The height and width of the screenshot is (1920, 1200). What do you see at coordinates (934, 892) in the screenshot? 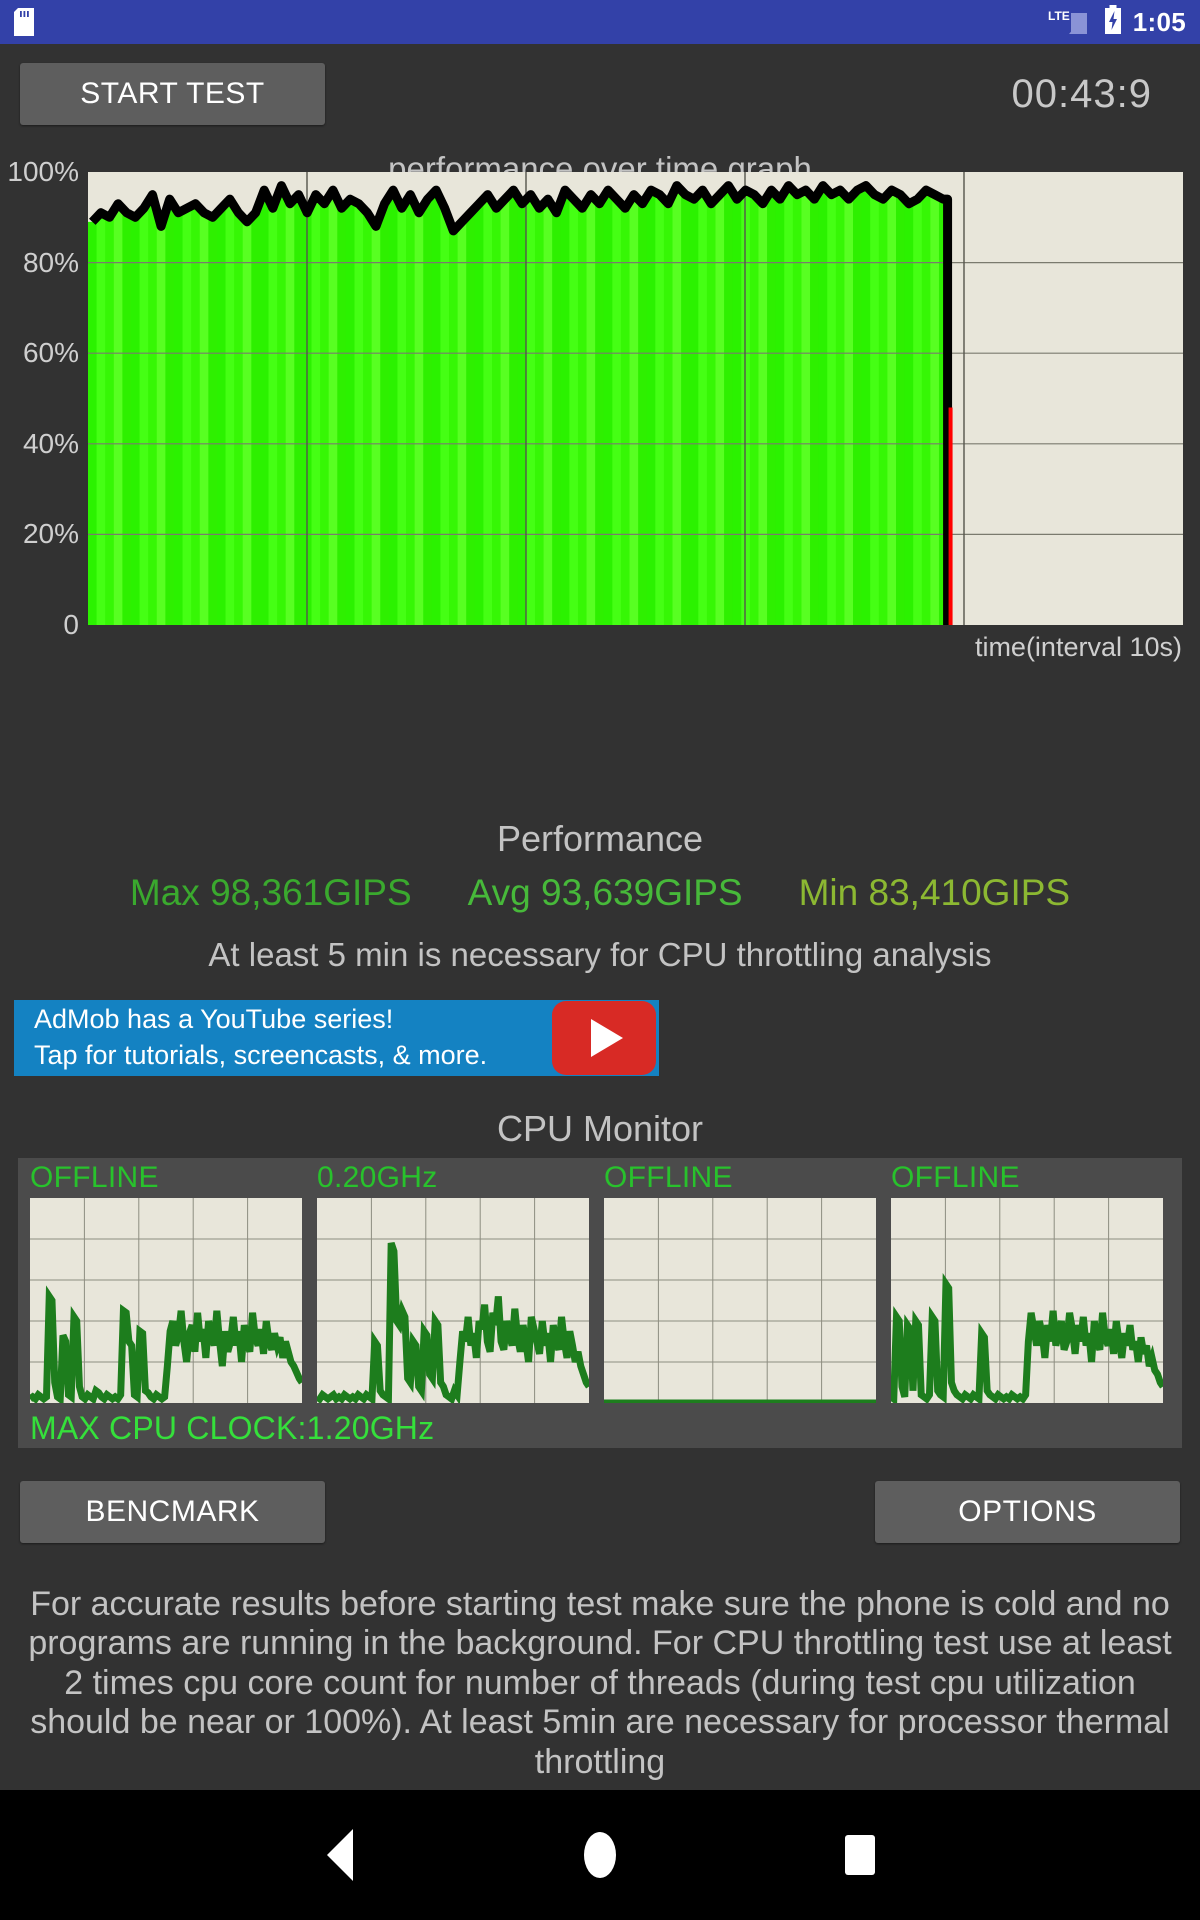
I see `performance-stat: Min 83,410GIPS` at bounding box center [934, 892].